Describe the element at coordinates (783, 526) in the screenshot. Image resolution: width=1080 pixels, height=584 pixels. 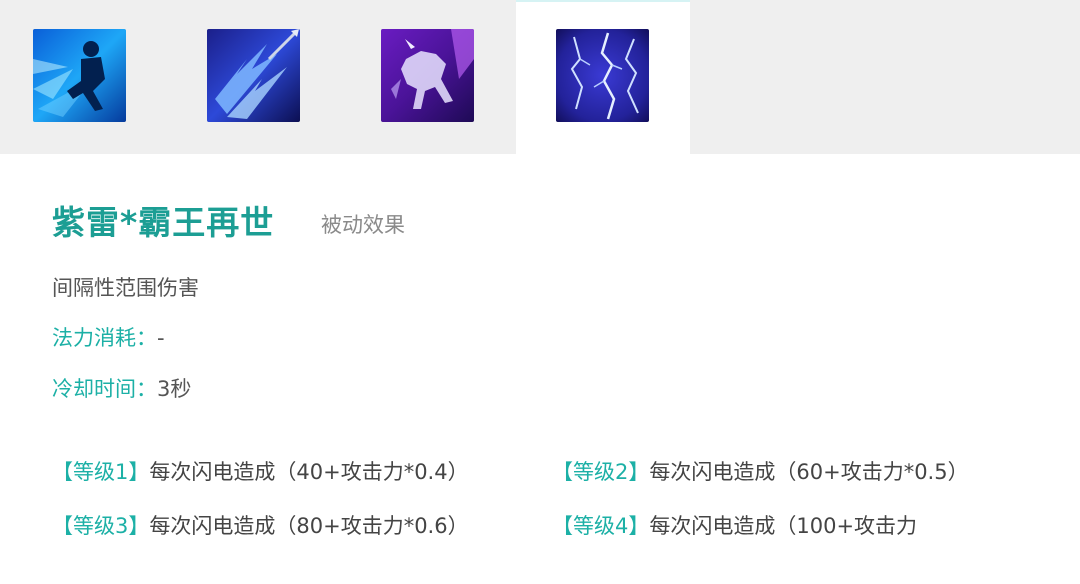
I see `level-text: 每次闪电造成（100+攻击力` at that location.